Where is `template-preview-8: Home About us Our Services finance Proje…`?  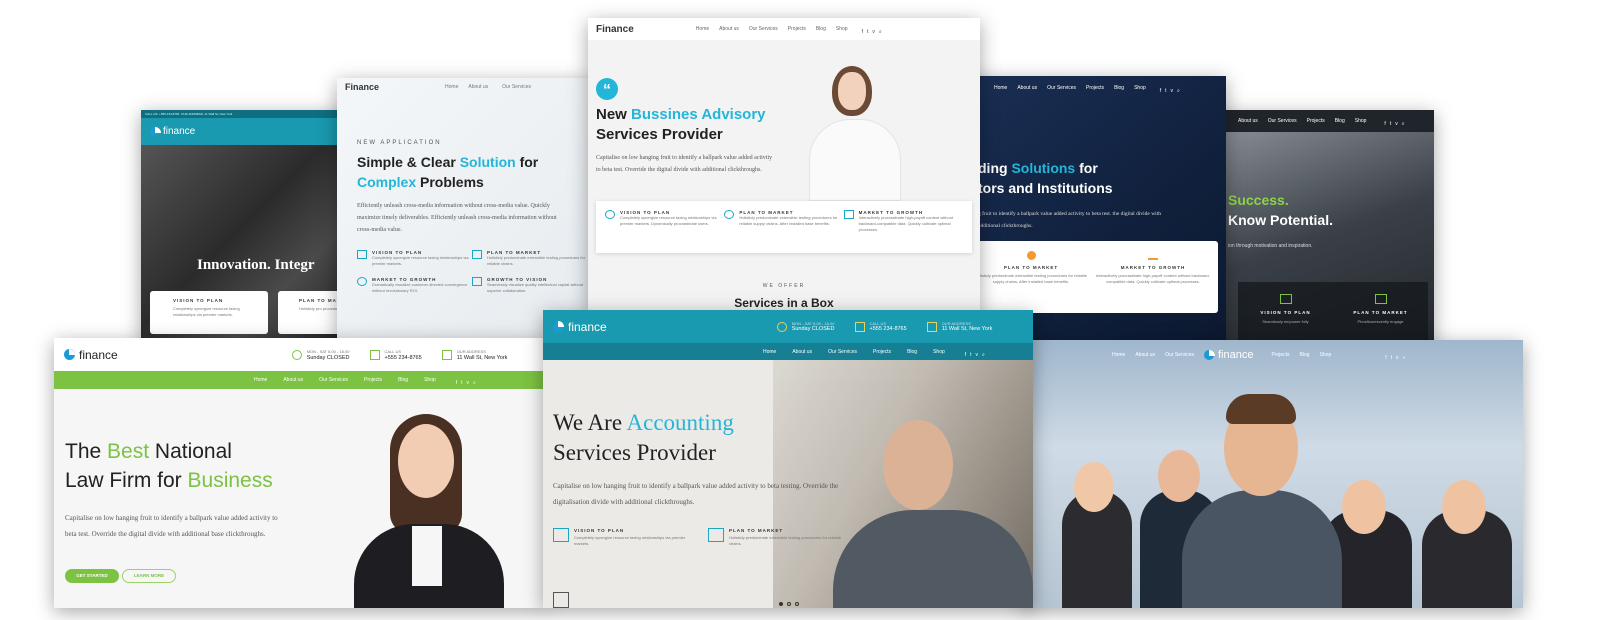 template-preview-8: Home About us Our Services finance Proje… is located at coordinates (1272, 474).